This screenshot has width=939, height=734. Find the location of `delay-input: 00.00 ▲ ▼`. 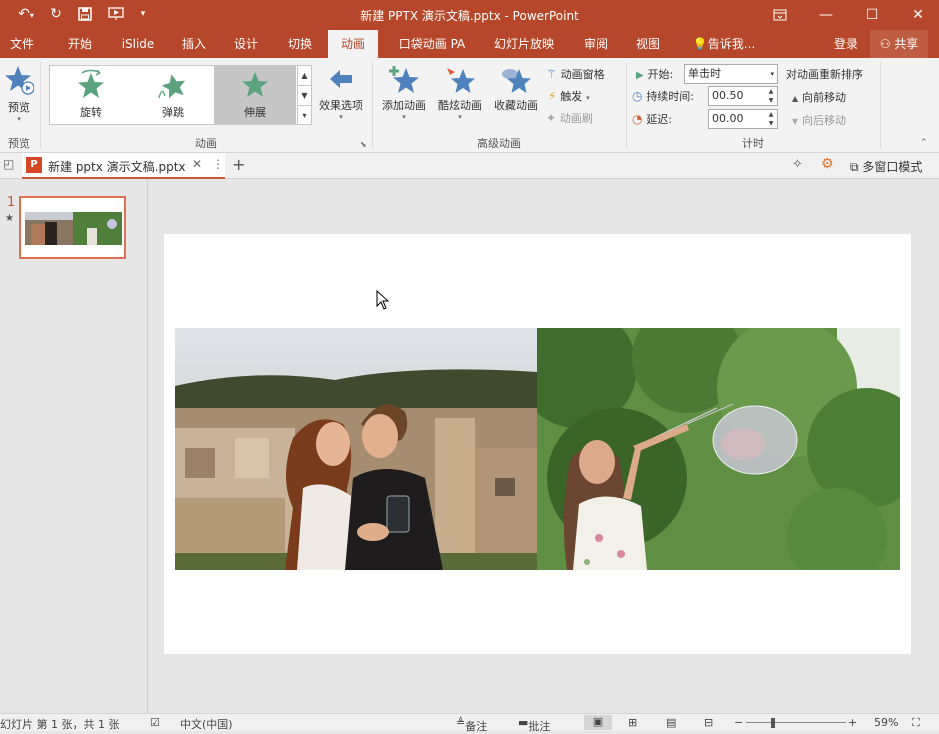

delay-input: 00.00 ▲ ▼ is located at coordinates (743, 119).